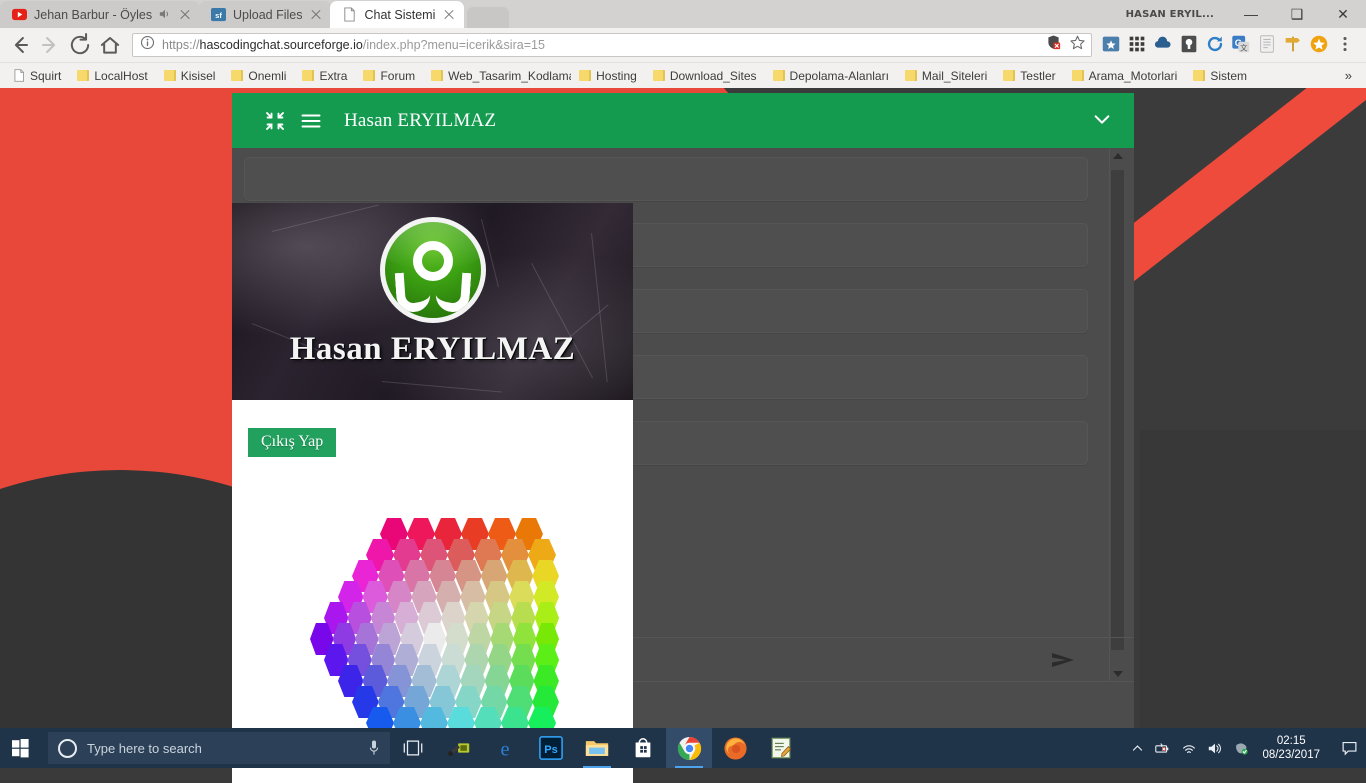 The image size is (1366, 783). I want to click on google-chrome-icon, so click(689, 748).